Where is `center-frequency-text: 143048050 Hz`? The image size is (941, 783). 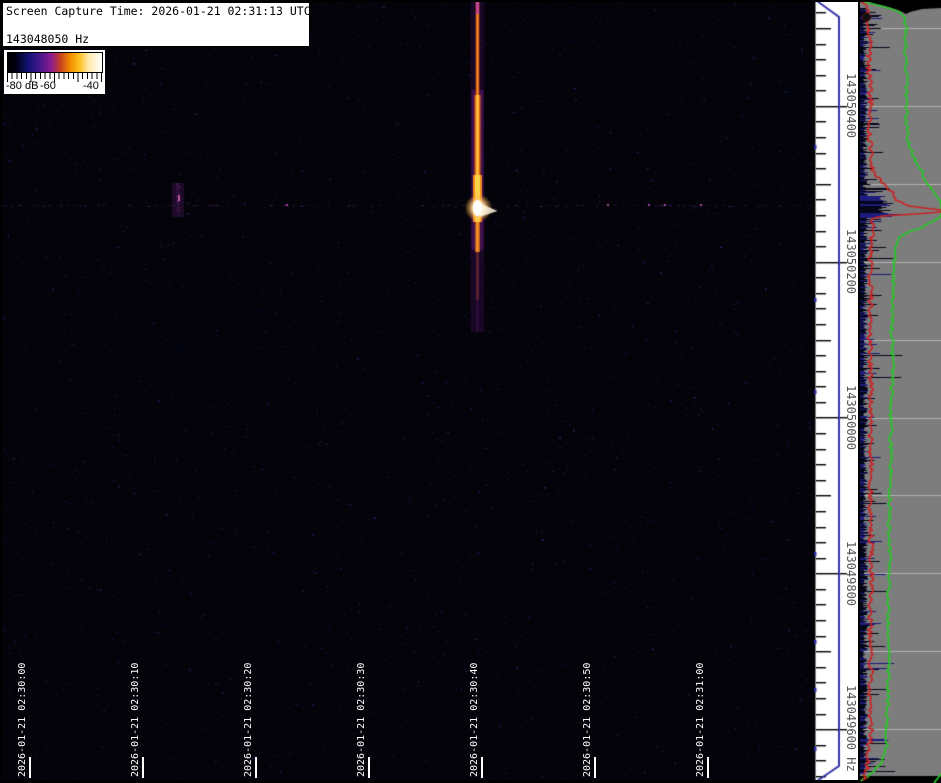
center-frequency-text: 143048050 Hz is located at coordinates (48, 39).